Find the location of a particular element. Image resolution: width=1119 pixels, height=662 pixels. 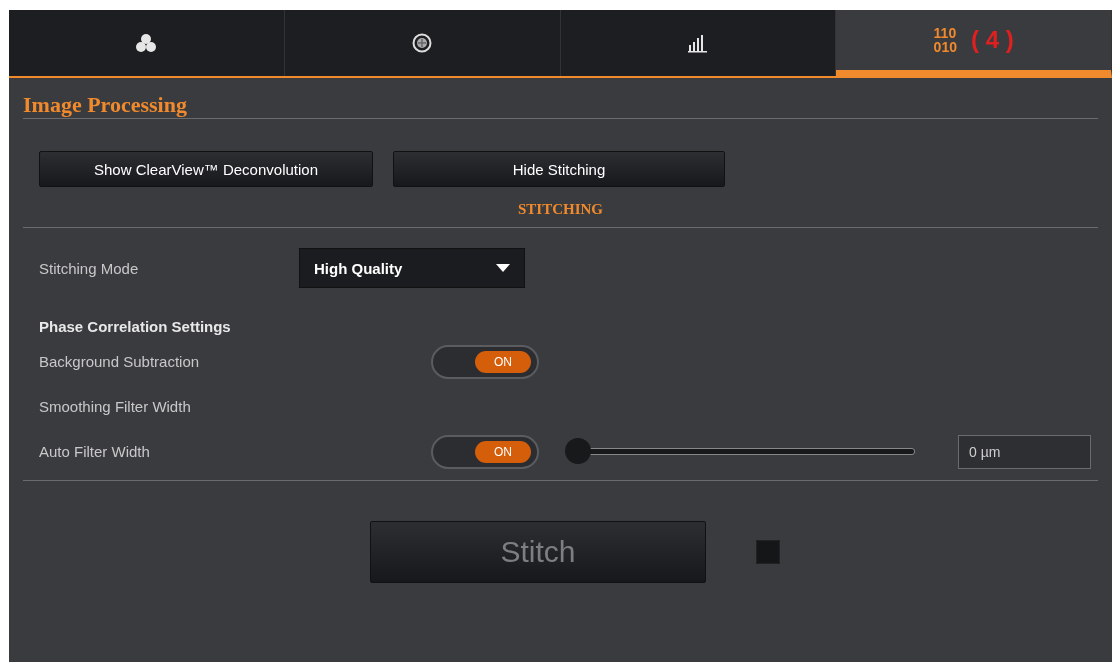

action-button: Show ClearView™ Deconvolution is located at coordinates (206, 169).